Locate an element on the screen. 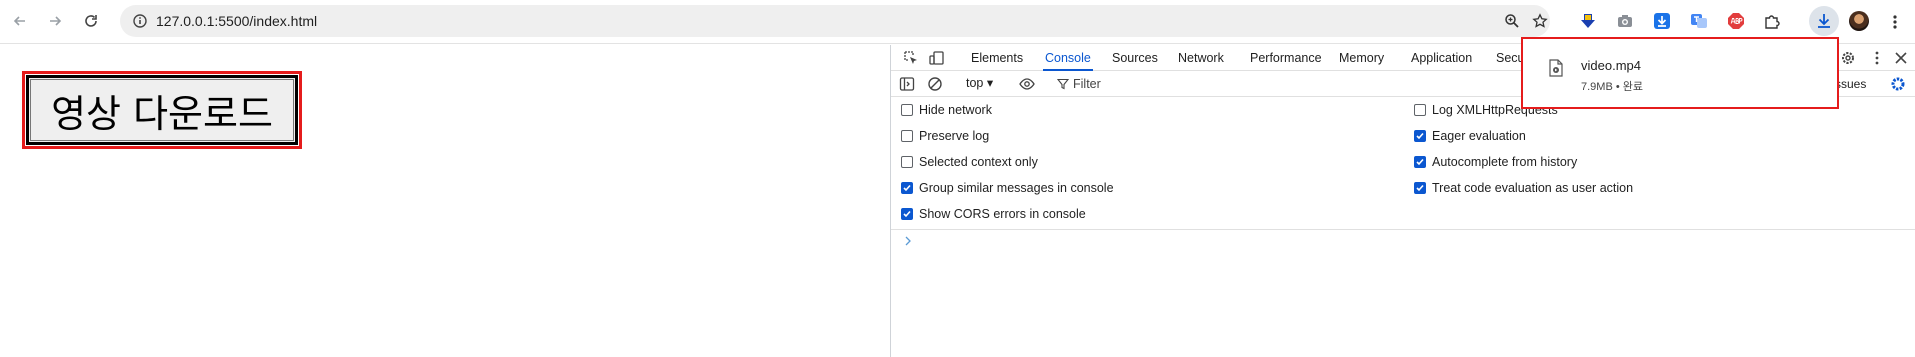  filter-placeholder: Filter is located at coordinates (1087, 84).